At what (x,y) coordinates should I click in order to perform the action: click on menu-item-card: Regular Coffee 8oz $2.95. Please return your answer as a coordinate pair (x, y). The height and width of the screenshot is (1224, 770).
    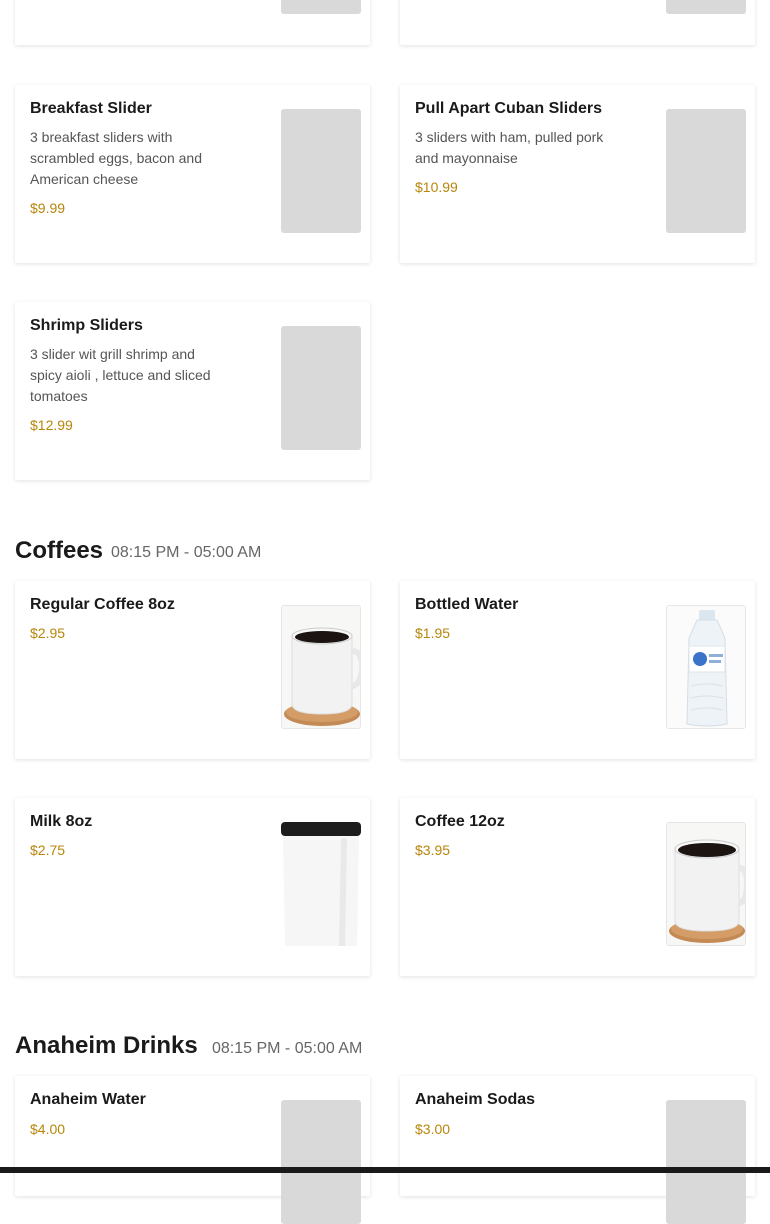
    Looking at the image, I should click on (192, 670).